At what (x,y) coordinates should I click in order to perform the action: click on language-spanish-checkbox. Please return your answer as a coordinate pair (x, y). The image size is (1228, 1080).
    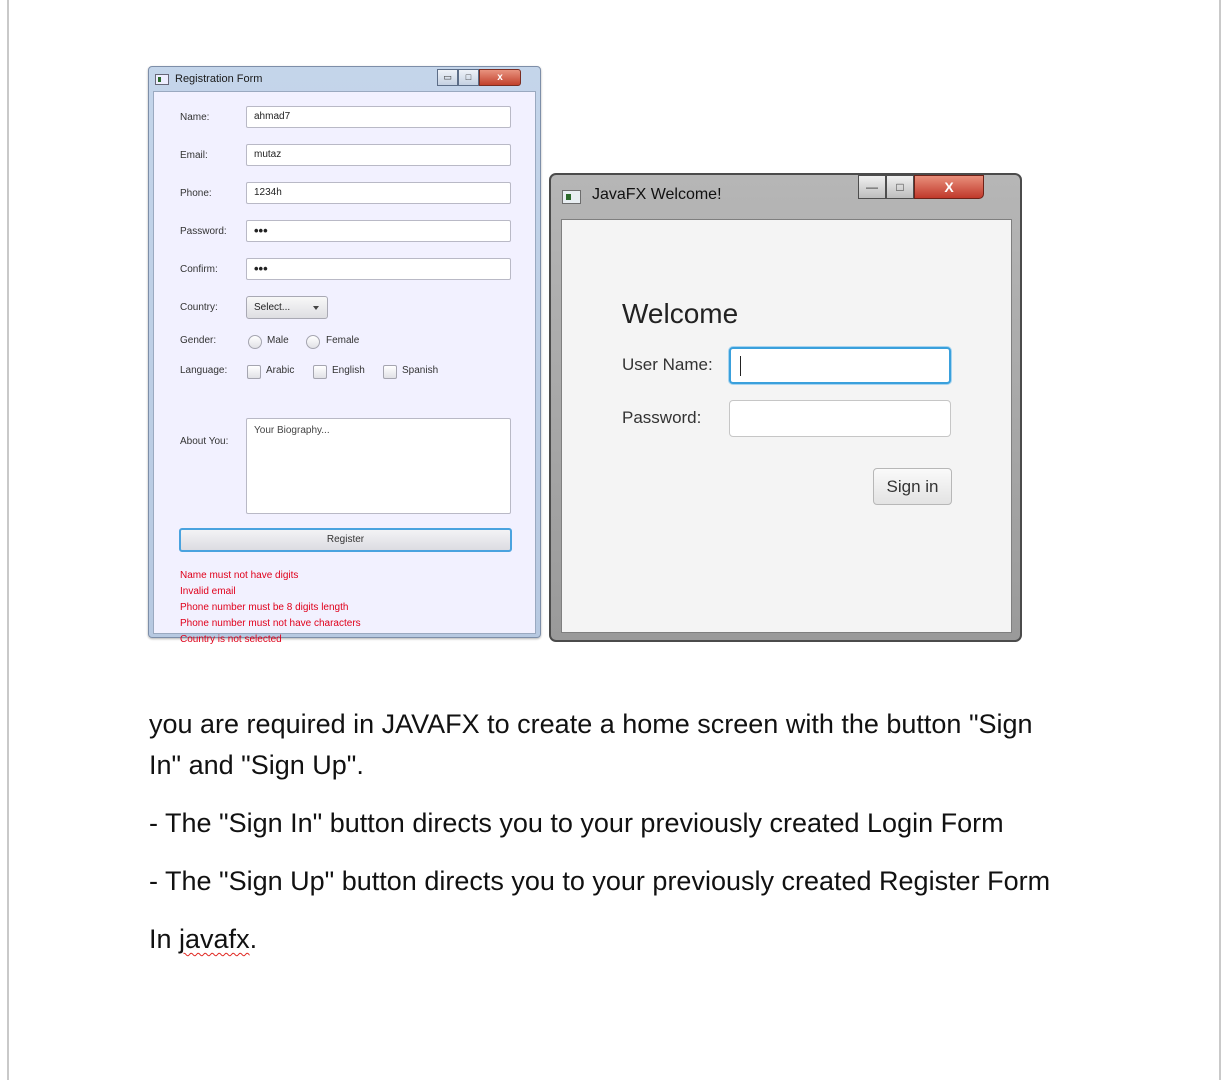
    Looking at the image, I should click on (390, 372).